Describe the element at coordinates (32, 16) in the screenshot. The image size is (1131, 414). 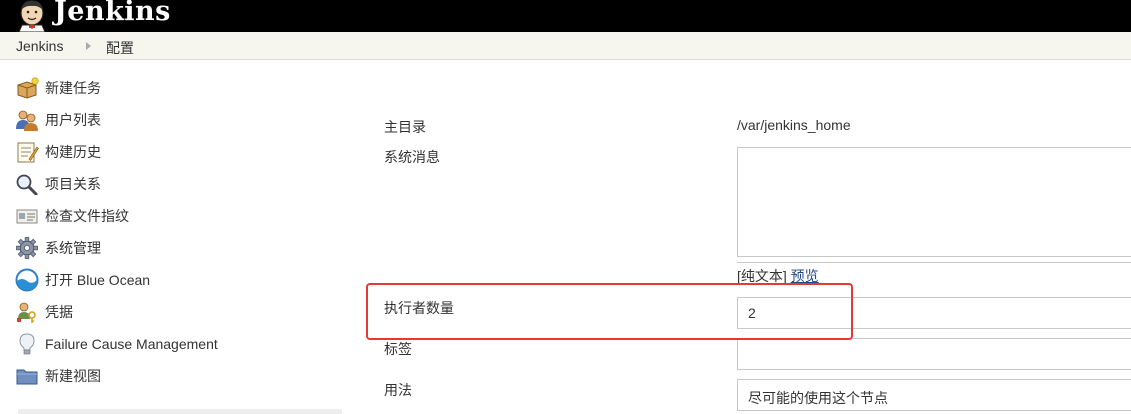
I see `jenkins-butler-icon` at that location.